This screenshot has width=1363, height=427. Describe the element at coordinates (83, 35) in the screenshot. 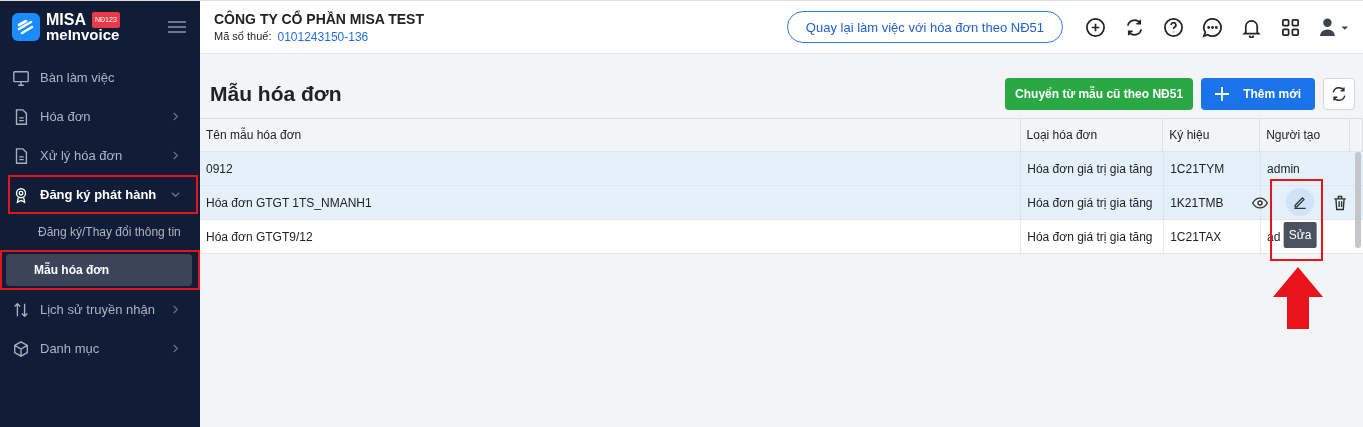

I see `product-name: meInvoice` at that location.